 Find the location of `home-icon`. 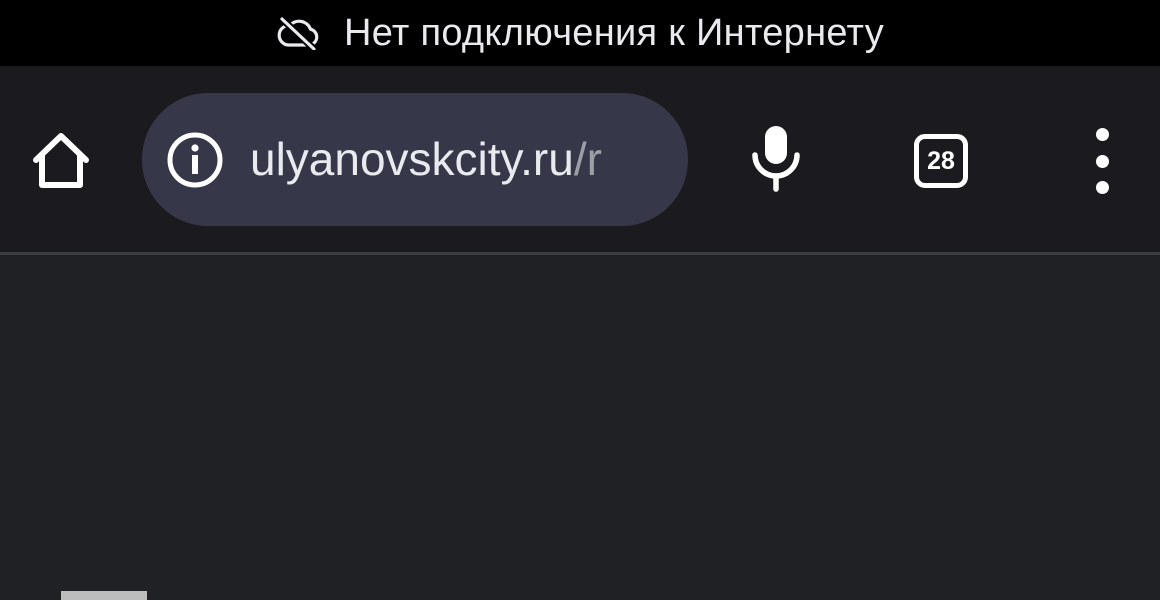

home-icon is located at coordinates (61, 162).